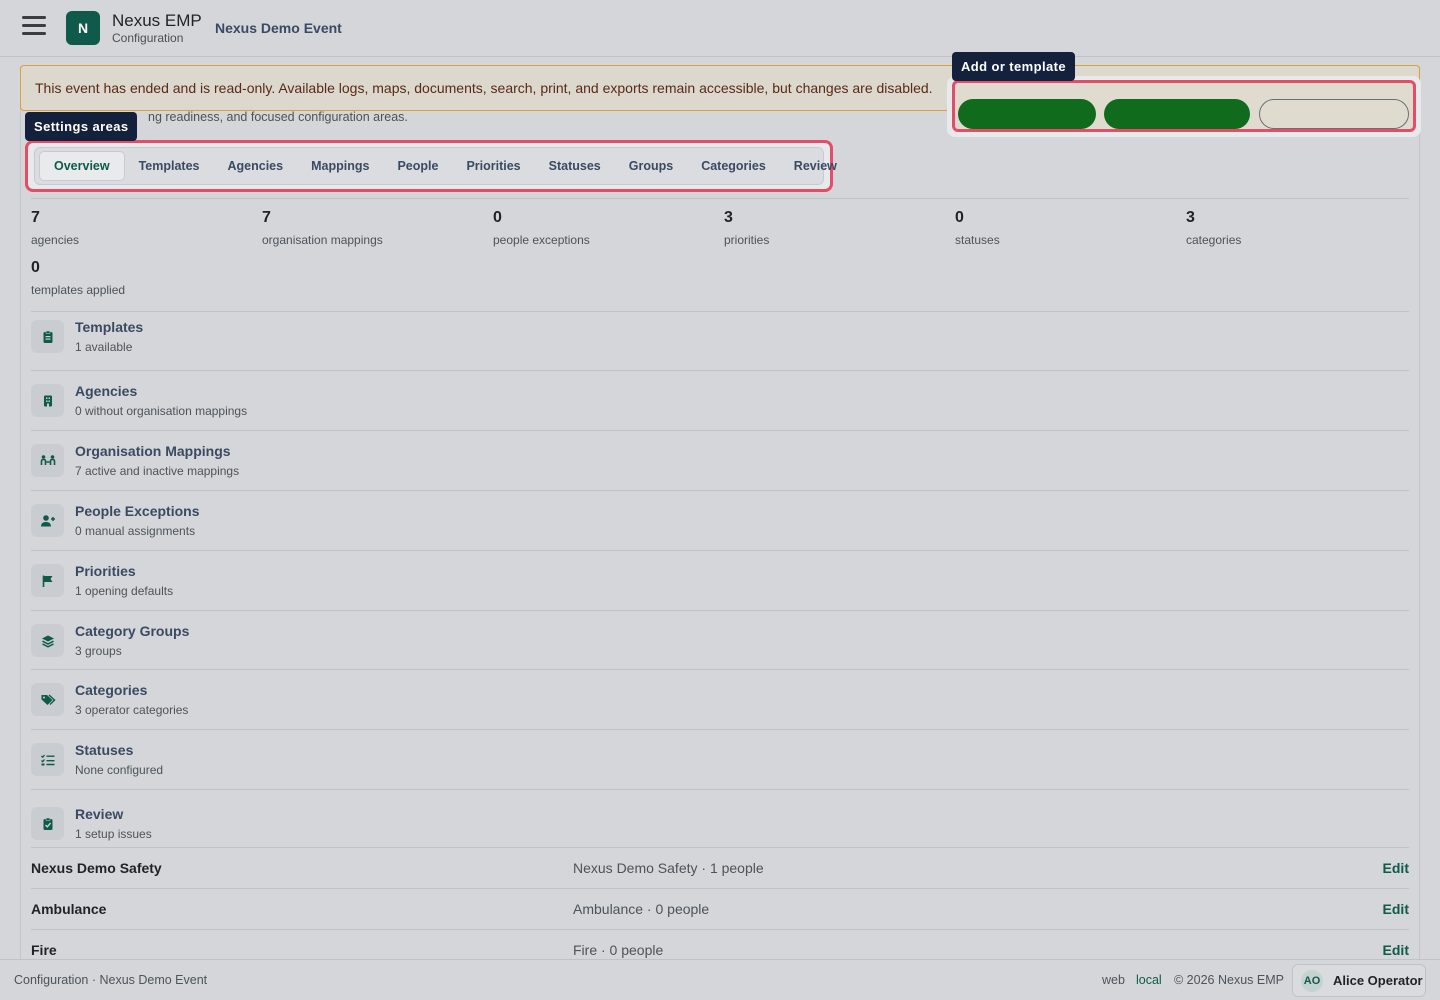  Describe the element at coordinates (82, 166) in the screenshot. I see `tab-overview: Overview` at that location.